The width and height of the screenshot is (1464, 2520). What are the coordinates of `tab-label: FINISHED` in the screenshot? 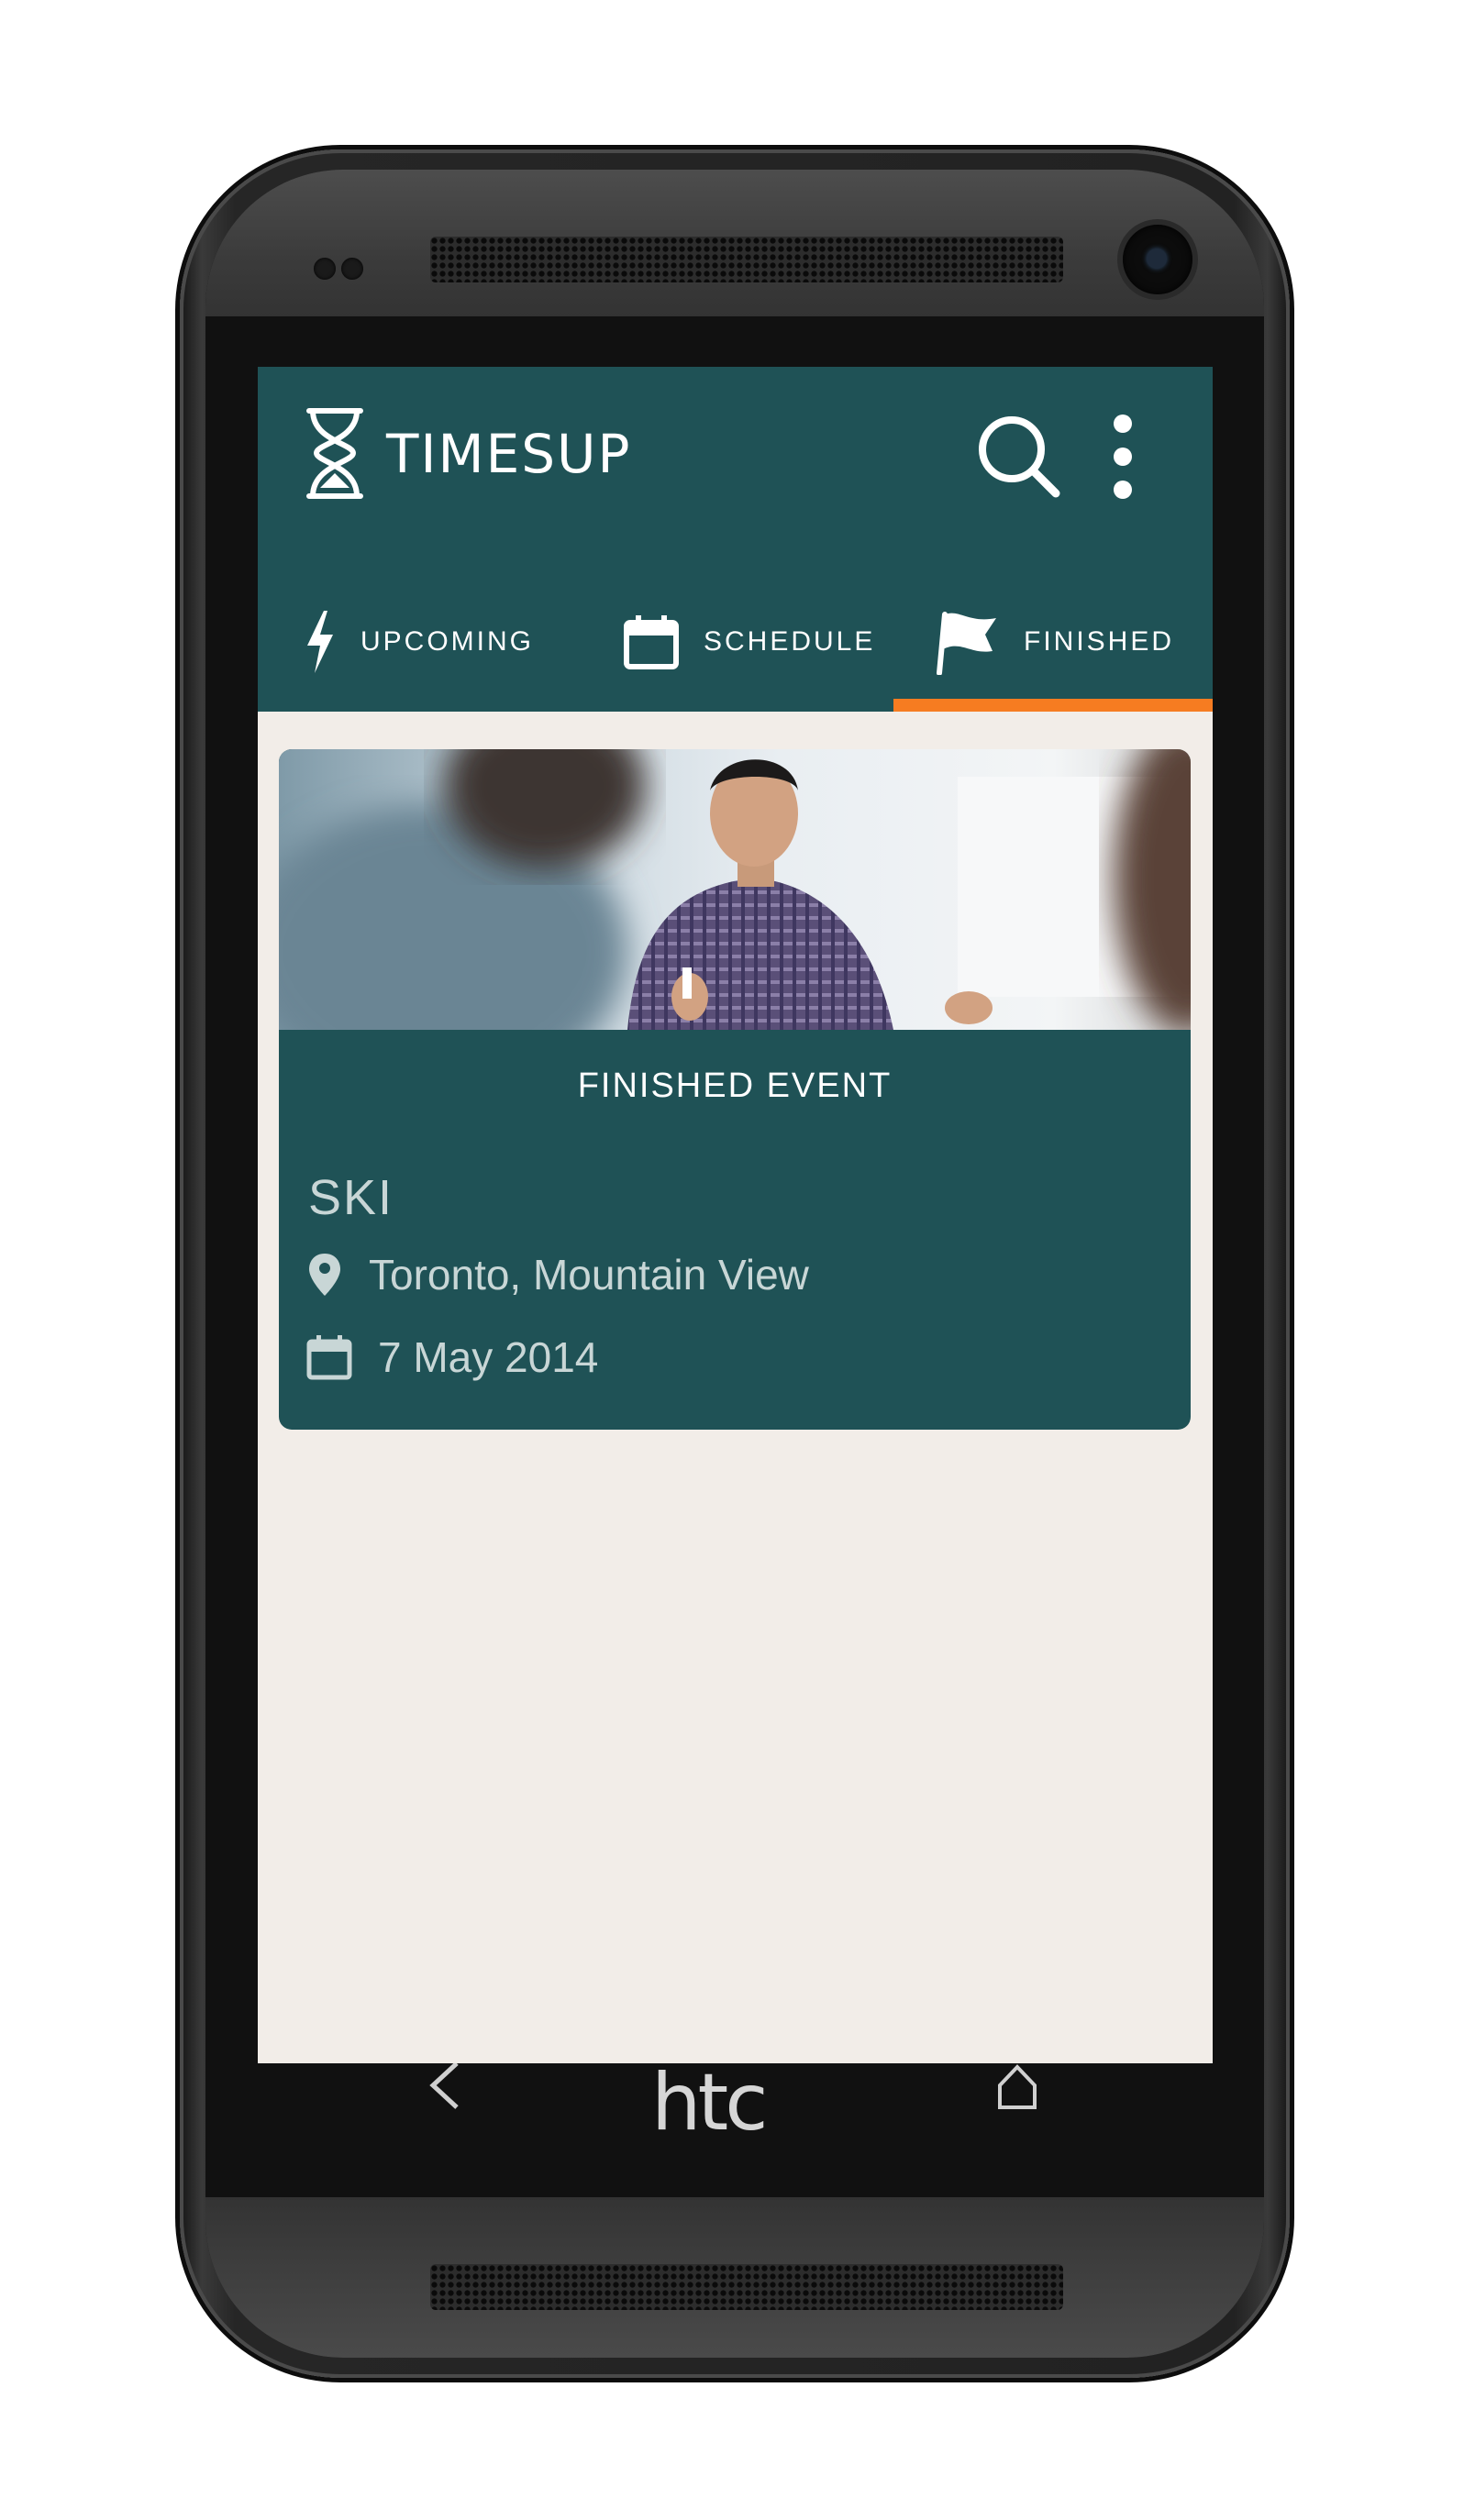 It's located at (1099, 641).